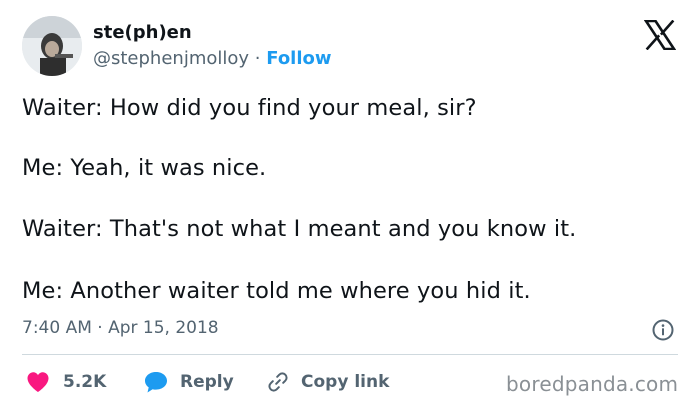  What do you see at coordinates (660, 35) in the screenshot?
I see `x-logo-icon` at bounding box center [660, 35].